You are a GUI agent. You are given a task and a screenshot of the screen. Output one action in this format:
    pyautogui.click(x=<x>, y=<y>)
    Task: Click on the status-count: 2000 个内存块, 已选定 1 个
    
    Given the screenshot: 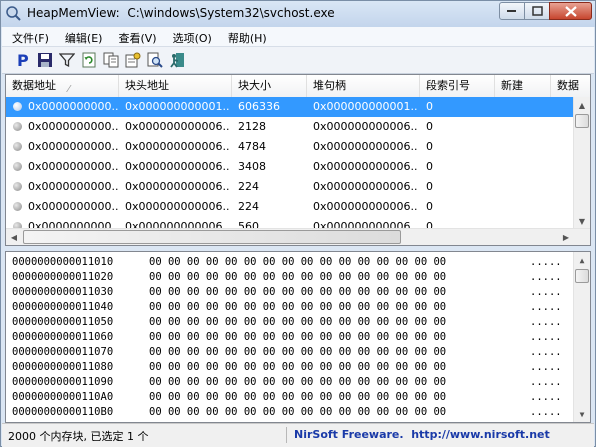 What is the action you would take?
    pyautogui.click(x=78, y=436)
    